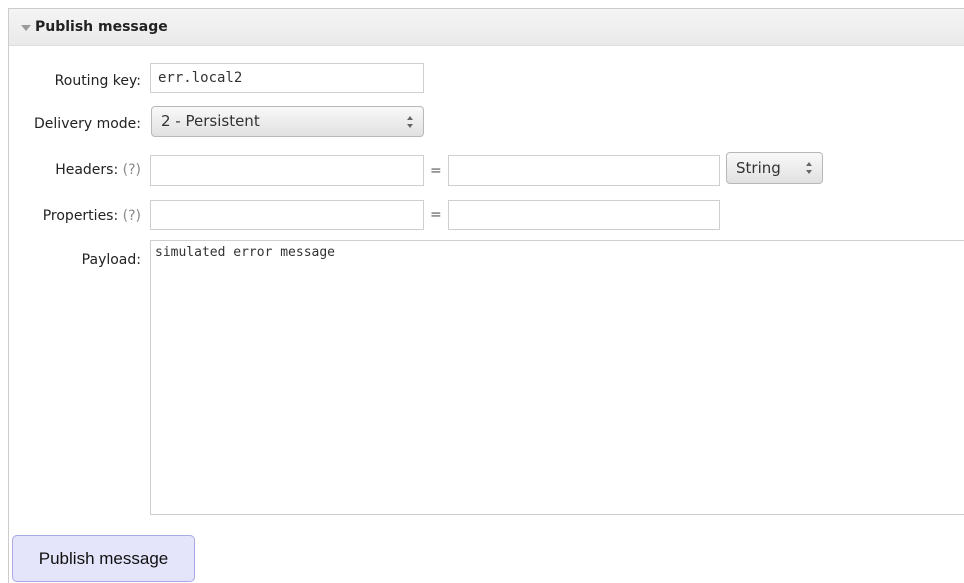 Image resolution: width=964 pixels, height=583 pixels. What do you see at coordinates (87, 124) in the screenshot?
I see `delivery-mode-label: Delivery mode:` at bounding box center [87, 124].